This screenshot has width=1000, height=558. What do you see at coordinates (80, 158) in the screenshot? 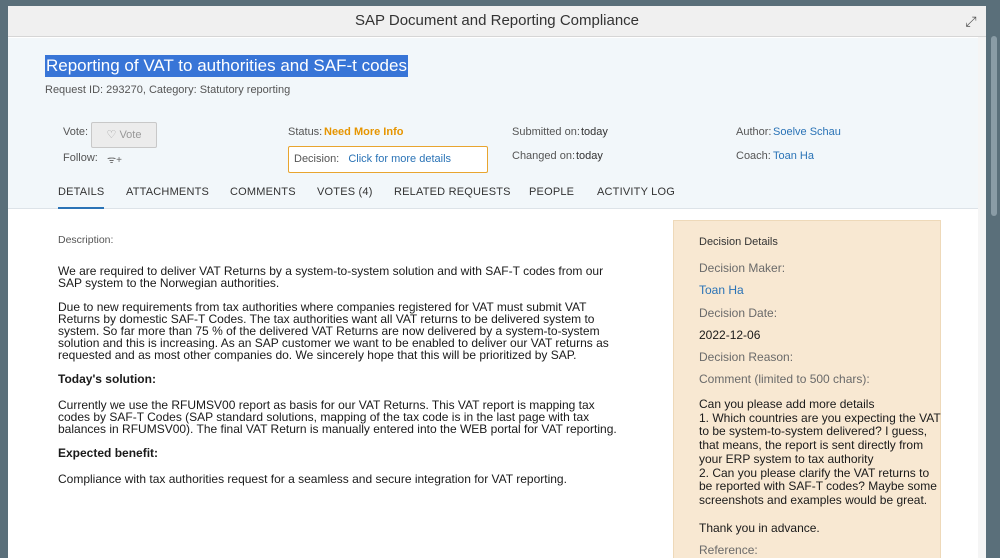
I see `follow-label: Follow:` at bounding box center [80, 158].